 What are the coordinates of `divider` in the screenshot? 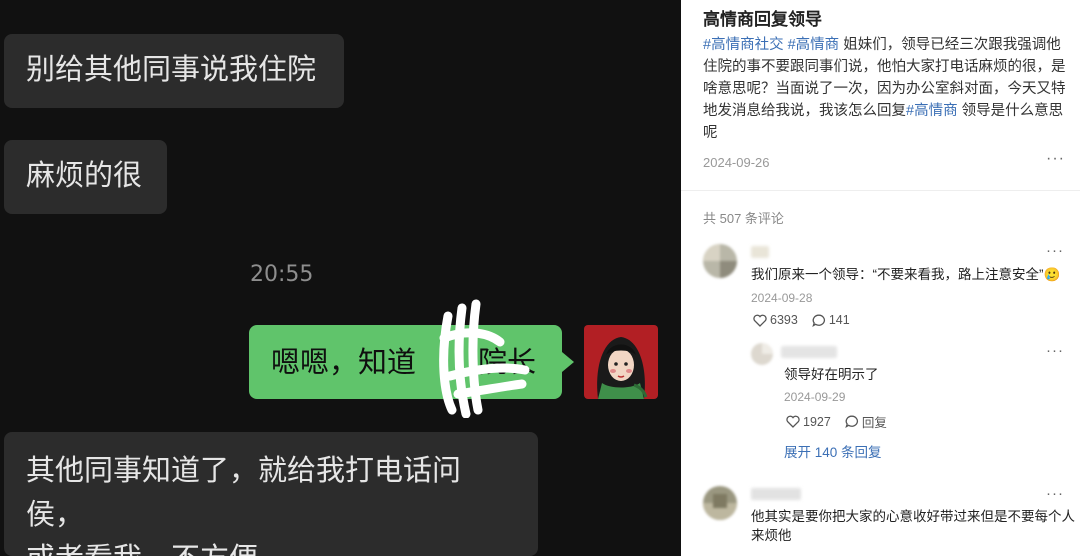 It's located at (880, 190).